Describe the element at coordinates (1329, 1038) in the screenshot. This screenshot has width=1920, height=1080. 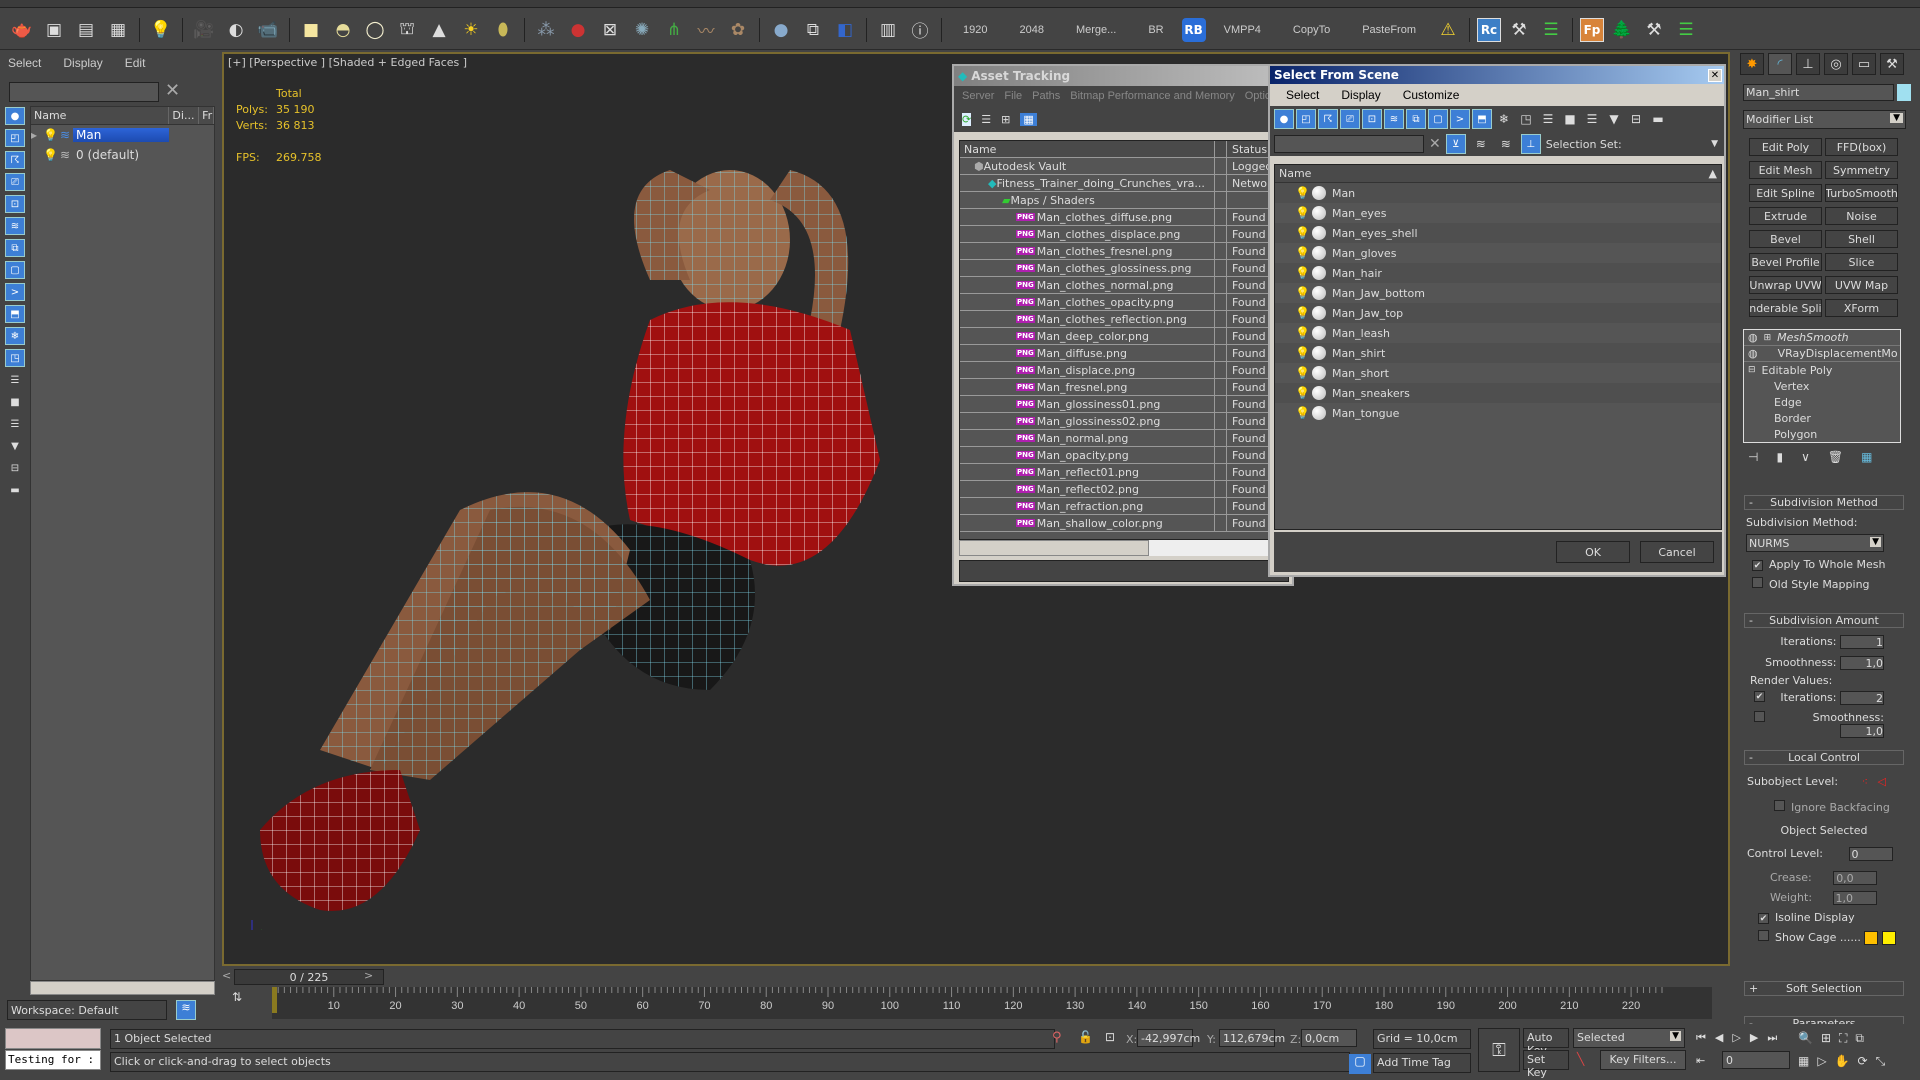
I see `z-coordinate-field: 0,0cm` at that location.